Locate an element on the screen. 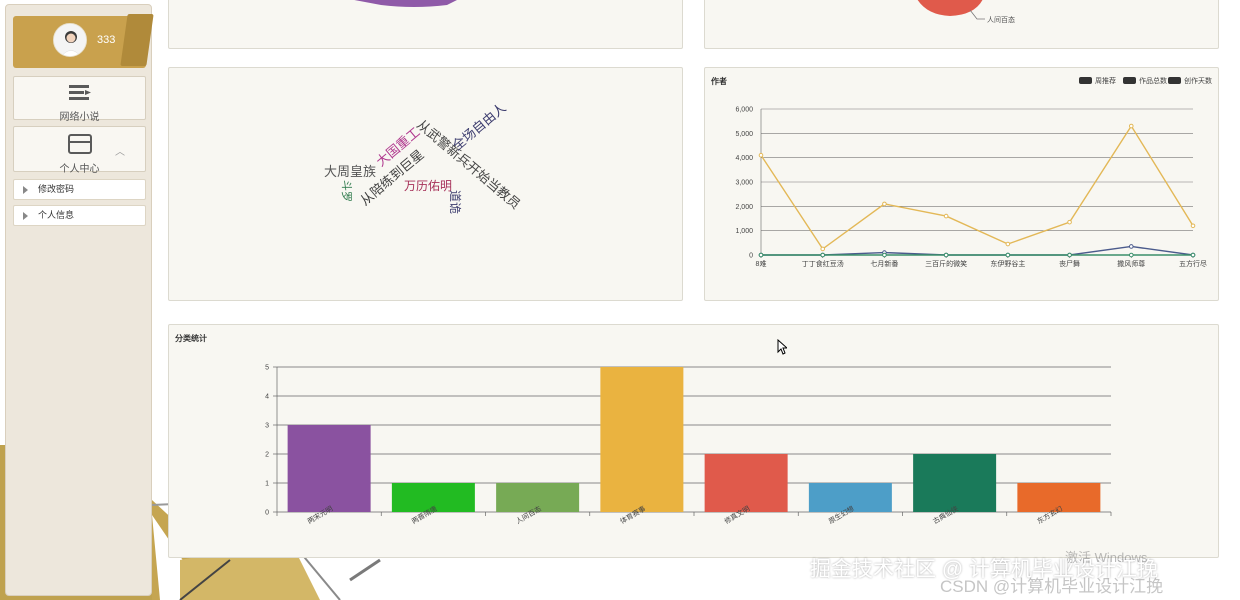 The height and width of the screenshot is (600, 1240). submenu-change-password: 修改密码 is located at coordinates (79, 189).